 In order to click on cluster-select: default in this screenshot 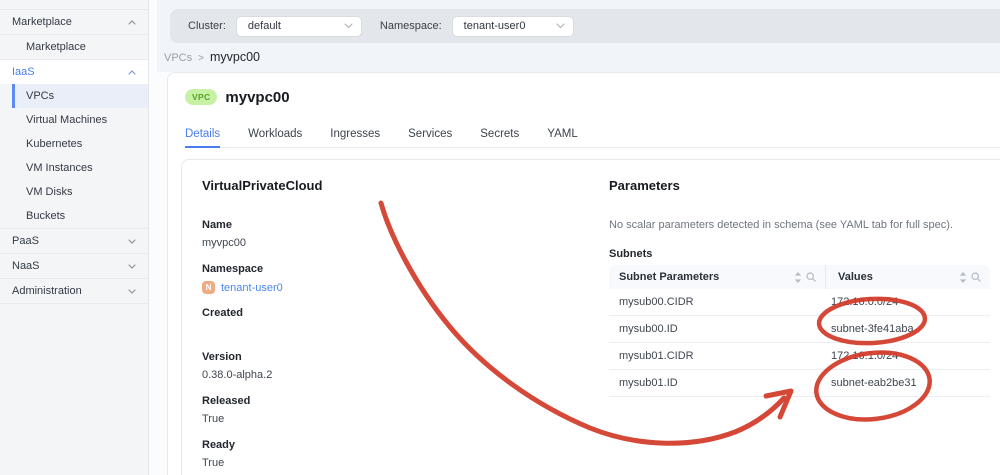, I will do `click(298, 26)`.